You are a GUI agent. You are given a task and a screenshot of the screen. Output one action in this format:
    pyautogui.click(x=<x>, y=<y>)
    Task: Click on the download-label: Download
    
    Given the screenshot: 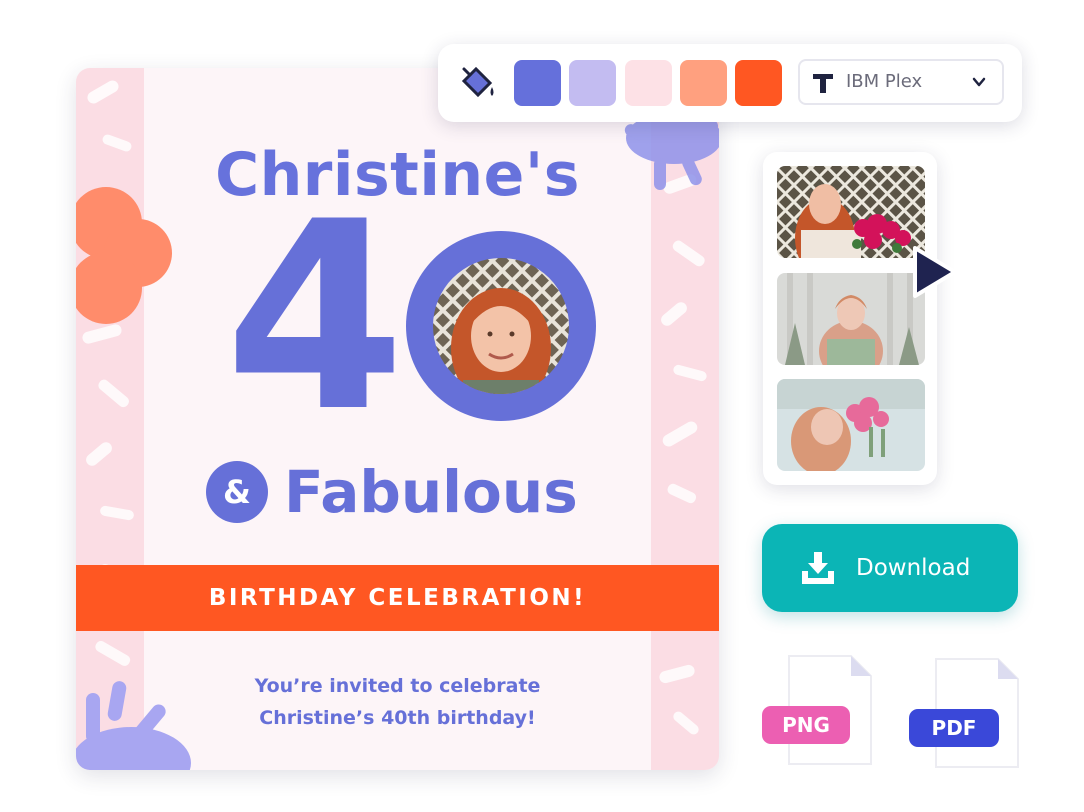 What is the action you would take?
    pyautogui.click(x=913, y=568)
    